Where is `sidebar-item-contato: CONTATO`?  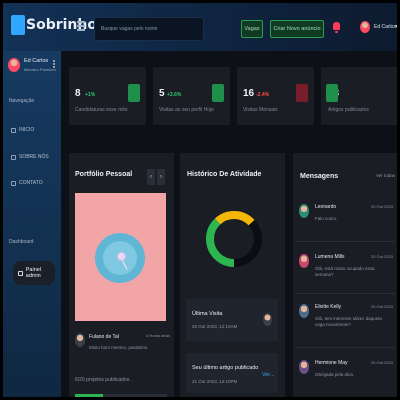 sidebar-item-contato: CONTATO is located at coordinates (27, 183).